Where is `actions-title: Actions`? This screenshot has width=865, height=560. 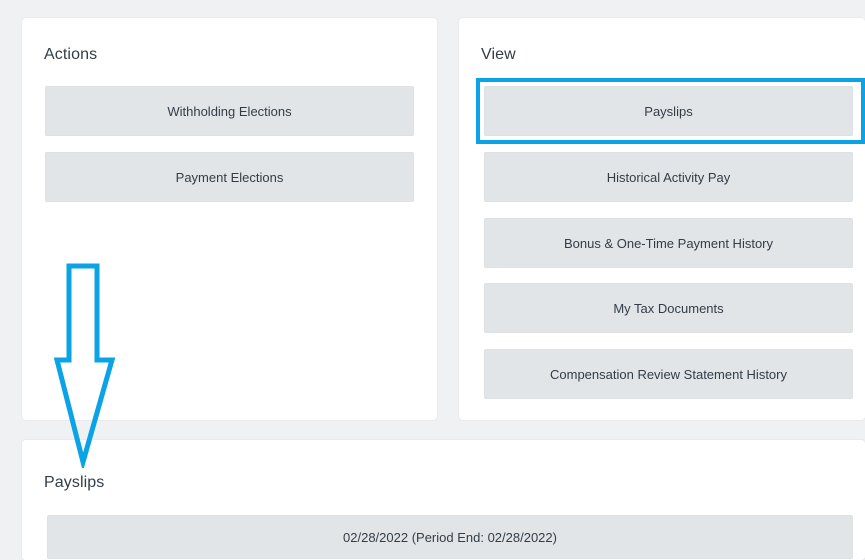
actions-title: Actions is located at coordinates (71, 54).